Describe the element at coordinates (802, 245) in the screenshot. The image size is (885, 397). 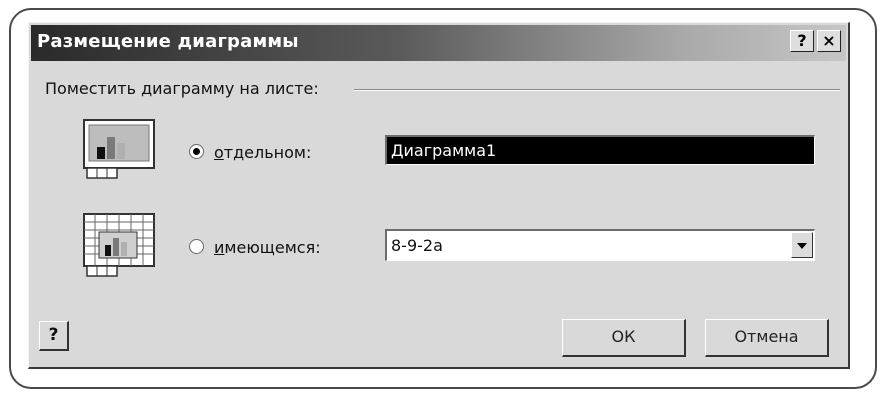
I see `chevron-down-icon` at that location.